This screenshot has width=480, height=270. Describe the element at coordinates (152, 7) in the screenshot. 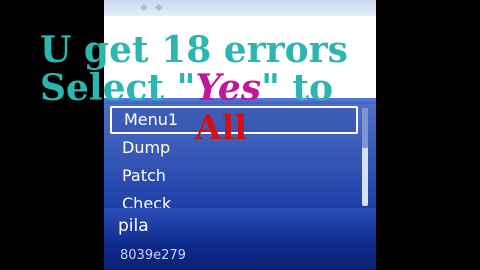

I see `status-icons: ◆ ◆` at that location.